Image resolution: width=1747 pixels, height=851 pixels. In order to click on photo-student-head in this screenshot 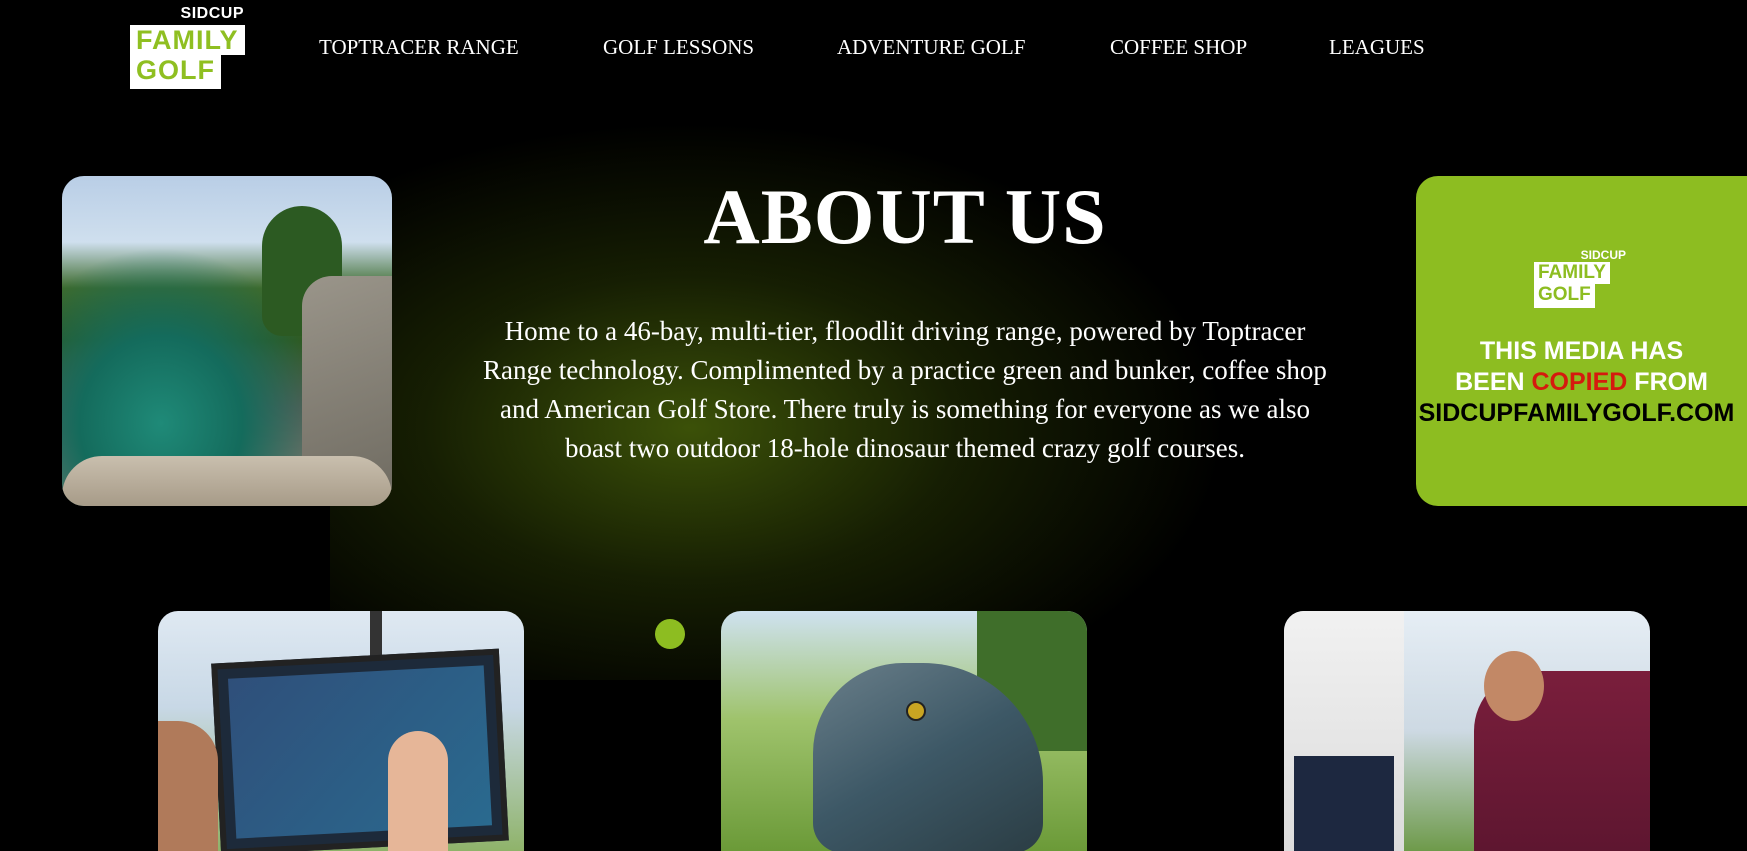, I will do `click(1514, 686)`.